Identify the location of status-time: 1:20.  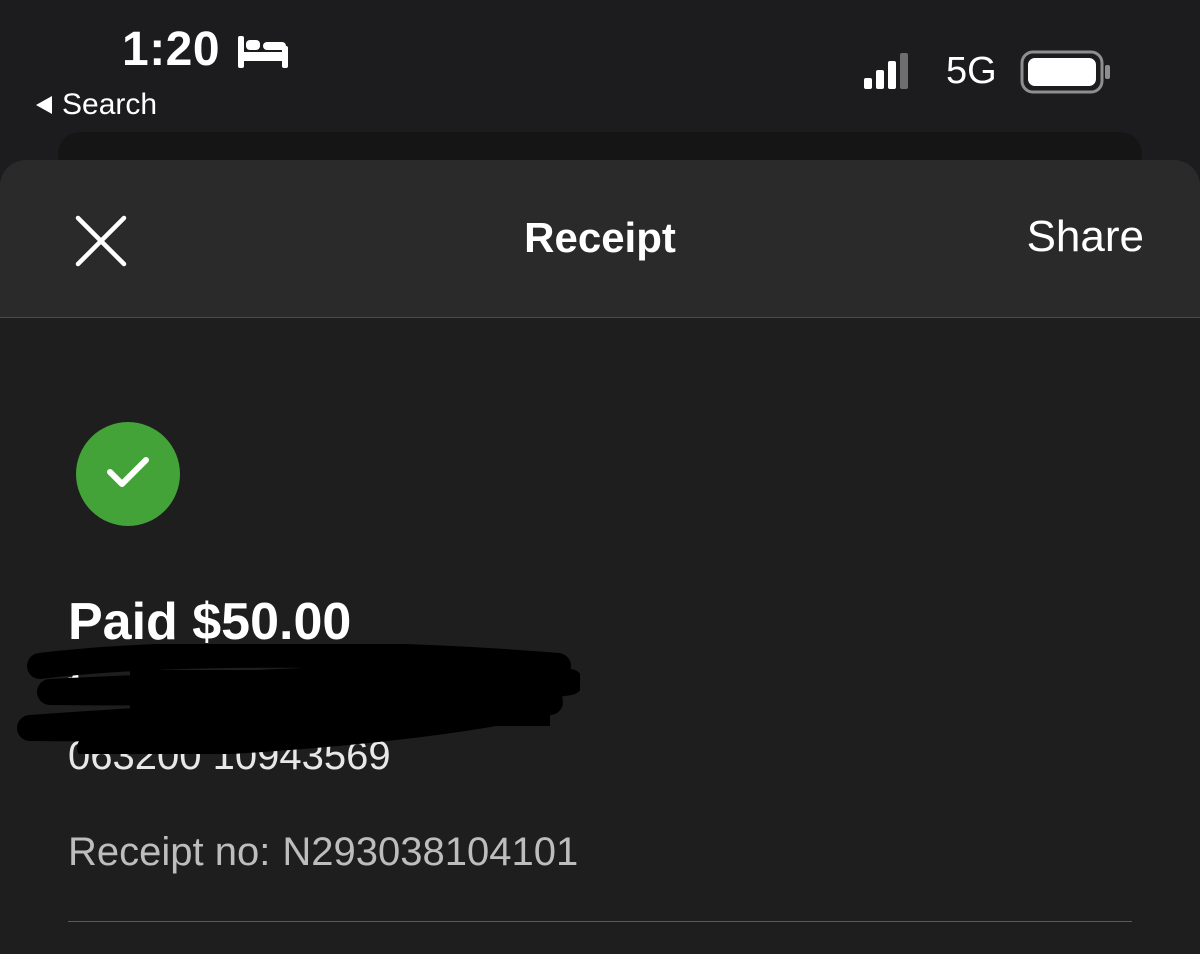
(171, 49).